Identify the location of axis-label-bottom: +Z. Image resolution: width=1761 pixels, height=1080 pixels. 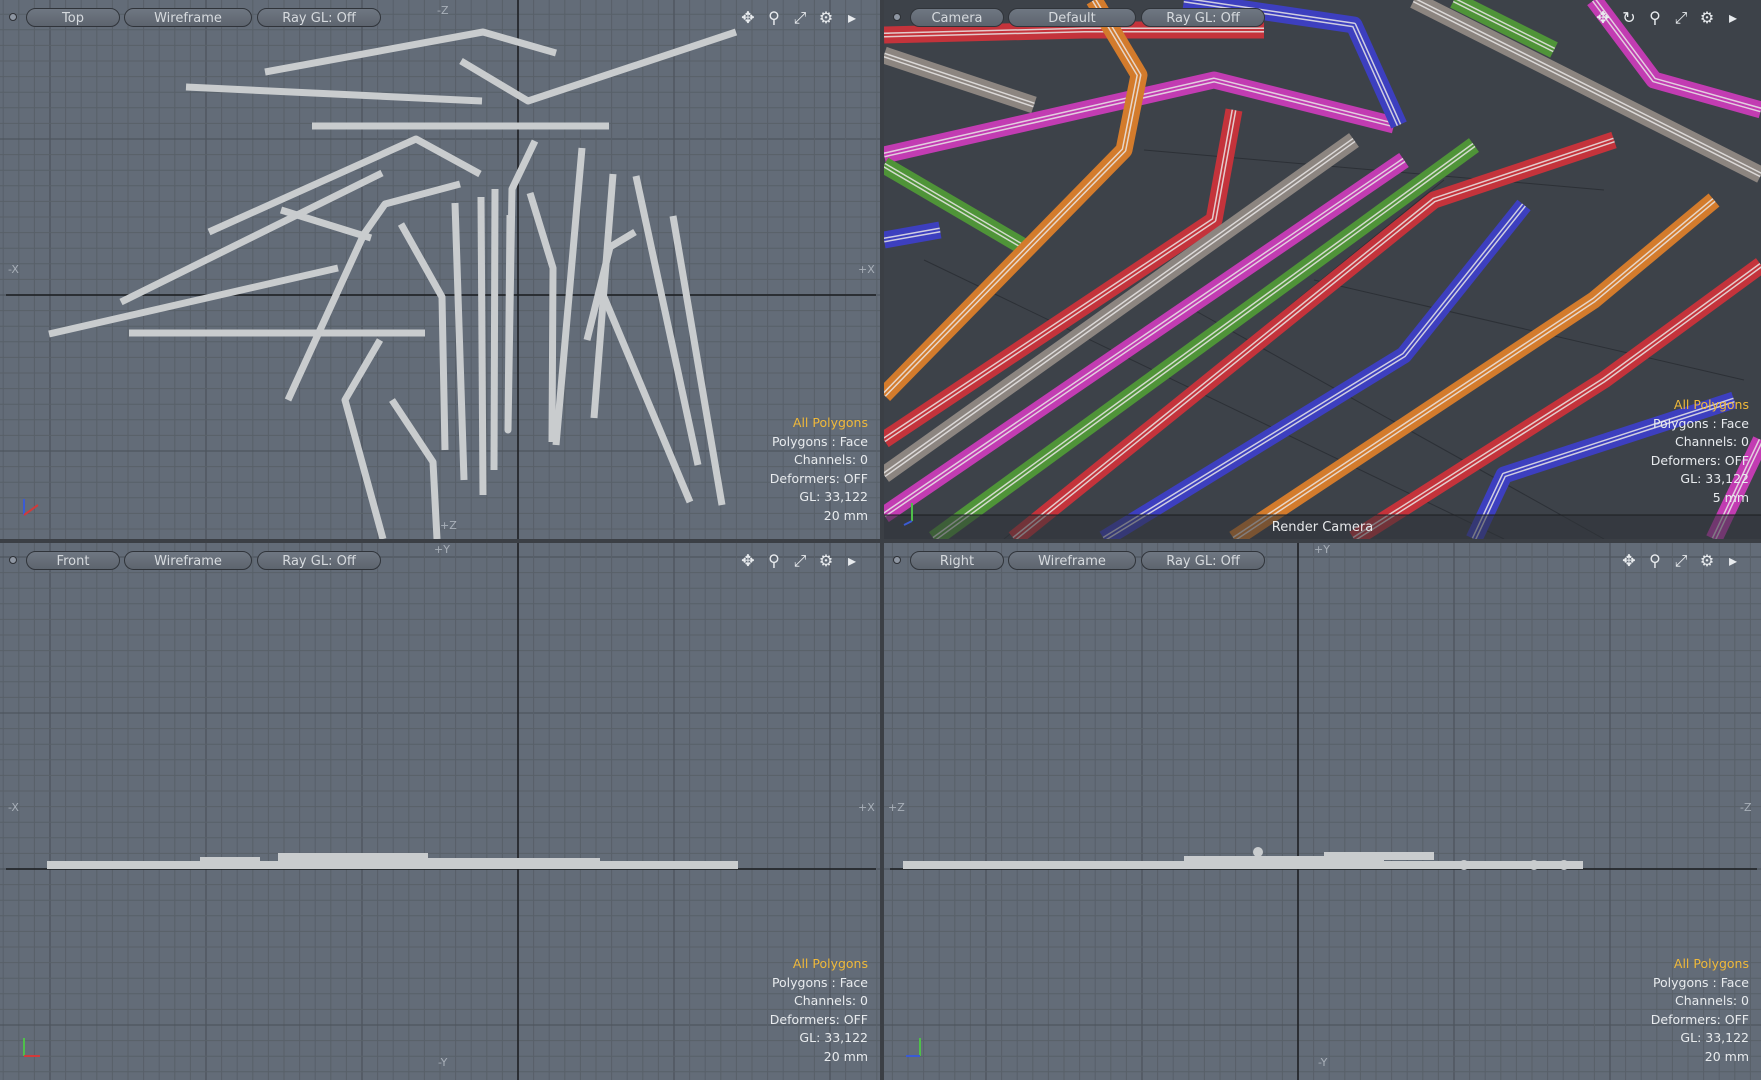
(448, 525).